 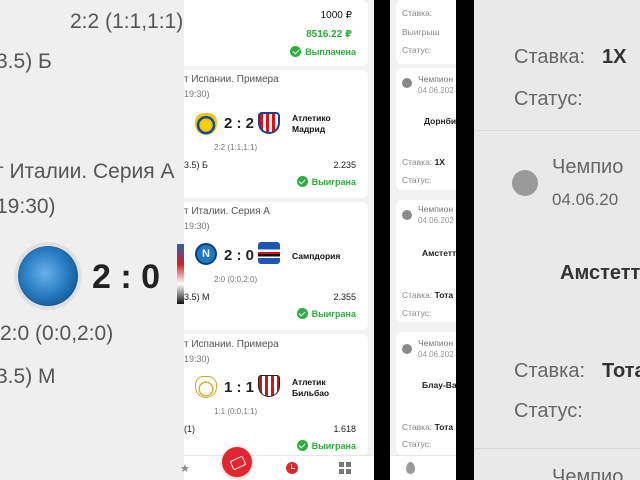 What do you see at coordinates (236, 279) in the screenshot?
I see `match-sub-score: 2:0 (0:0,2:0)` at bounding box center [236, 279].